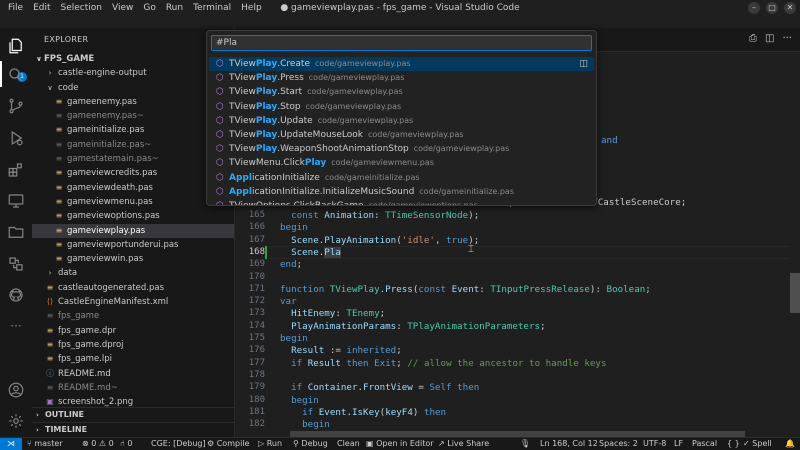 This screenshot has width=800, height=450. What do you see at coordinates (16, 390) in the screenshot?
I see `account-icon` at bounding box center [16, 390].